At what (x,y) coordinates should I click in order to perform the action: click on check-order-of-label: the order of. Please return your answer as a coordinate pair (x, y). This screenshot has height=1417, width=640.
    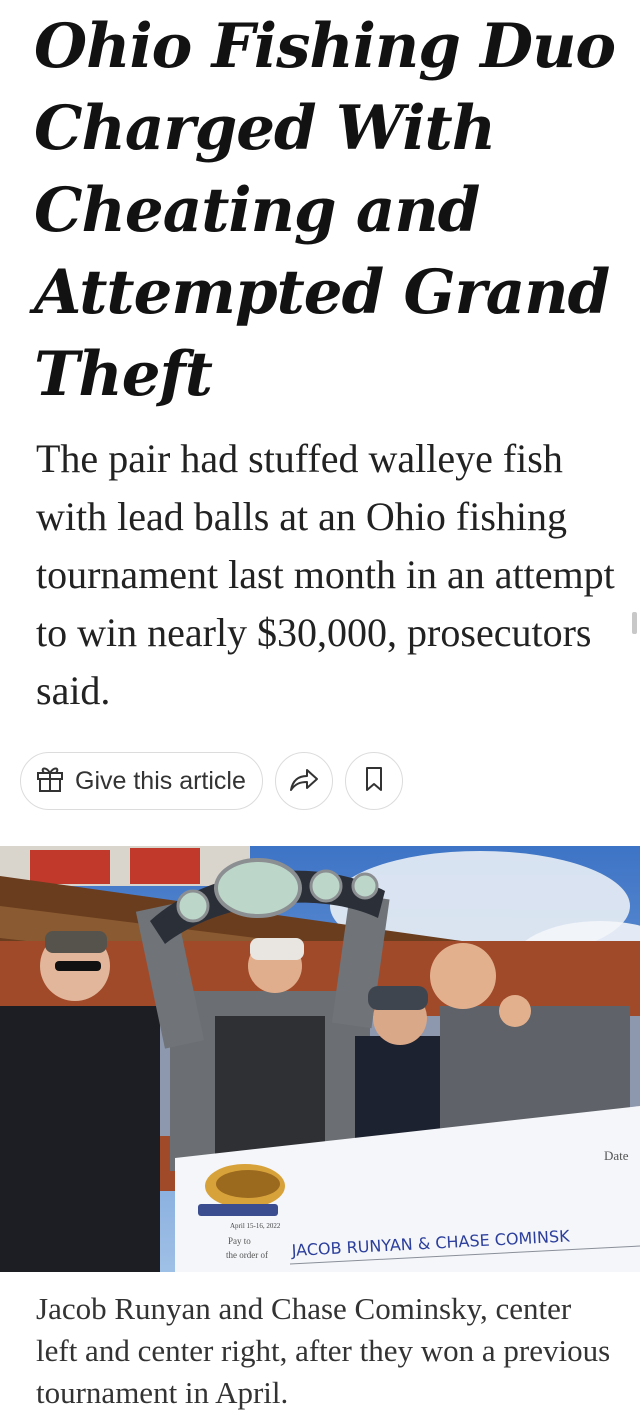
    Looking at the image, I should click on (247, 1255).